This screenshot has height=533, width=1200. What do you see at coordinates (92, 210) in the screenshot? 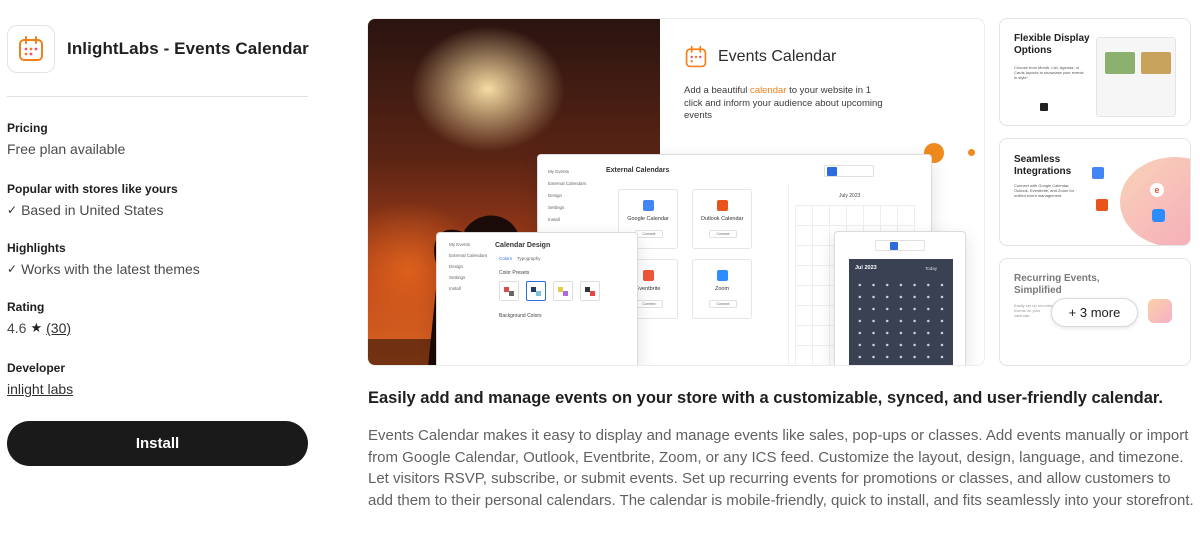
I see `popular-value: Based in United States` at bounding box center [92, 210].